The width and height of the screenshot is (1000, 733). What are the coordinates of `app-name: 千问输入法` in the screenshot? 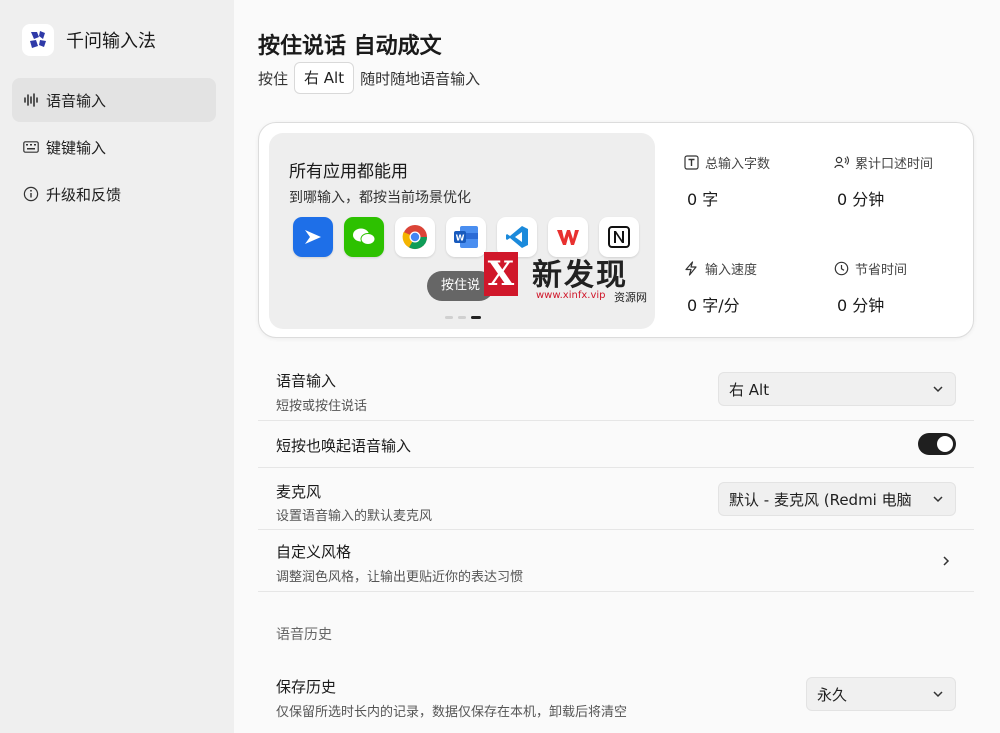 It's located at (111, 41).